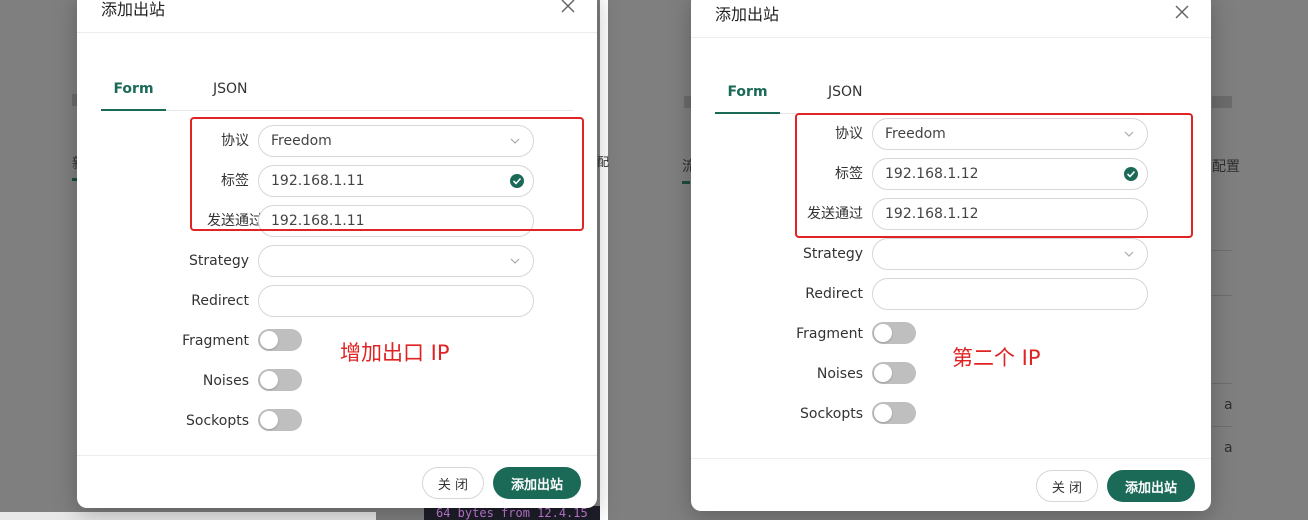 The height and width of the screenshot is (520, 1308). What do you see at coordinates (395, 353) in the screenshot?
I see `annotation-text: 增加出口 IP` at bounding box center [395, 353].